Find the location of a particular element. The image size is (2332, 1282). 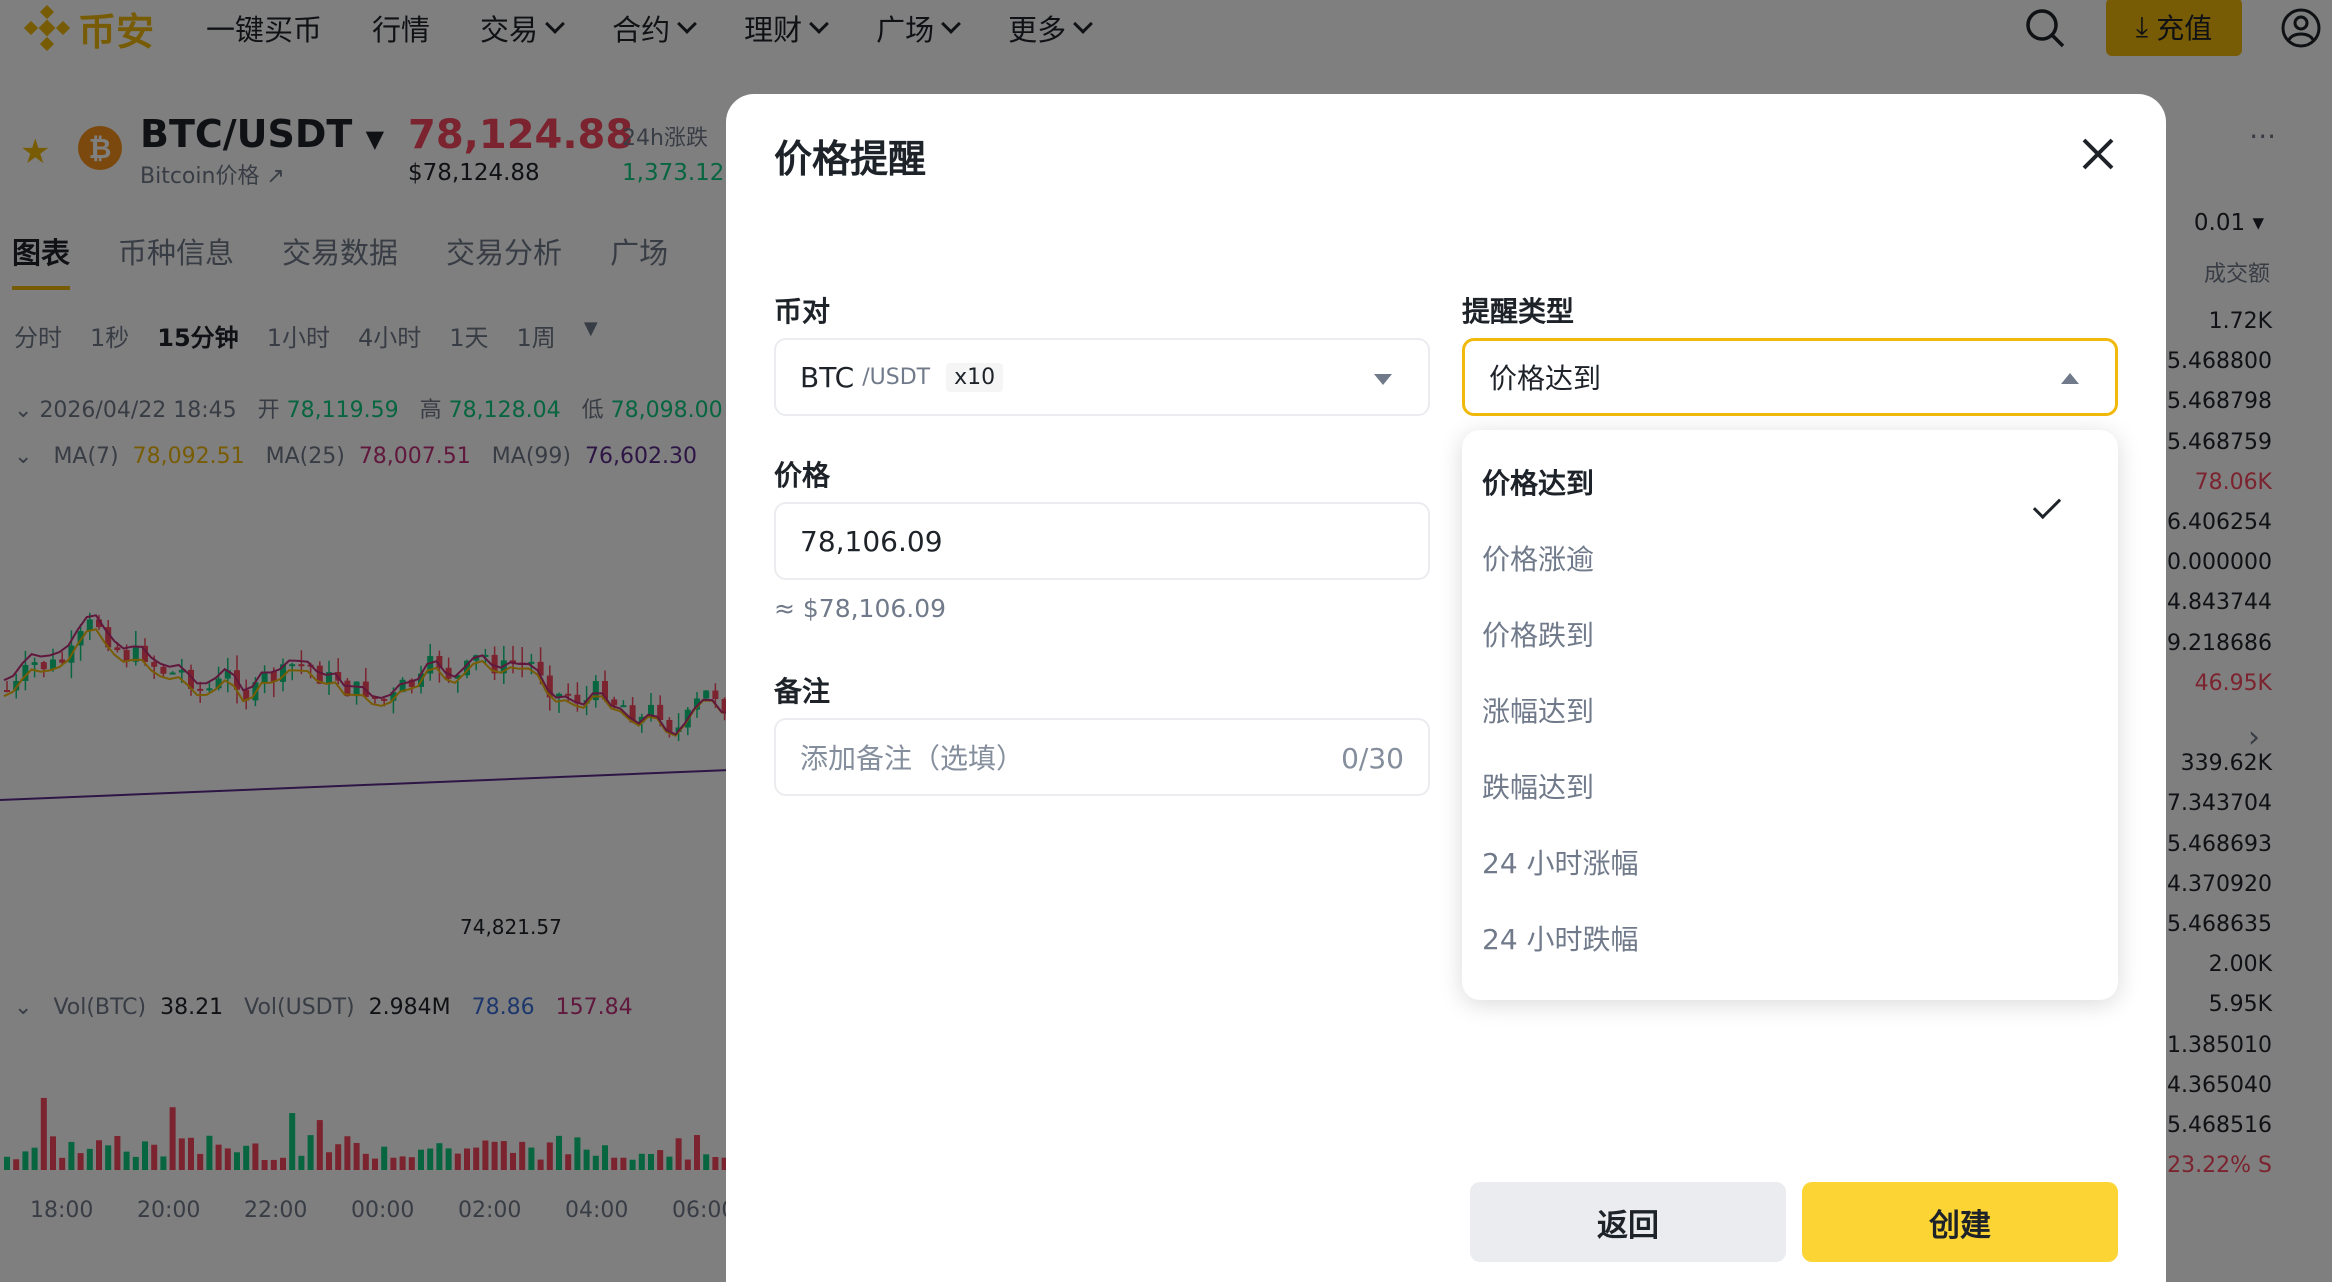

close-icon is located at coordinates (2098, 154).